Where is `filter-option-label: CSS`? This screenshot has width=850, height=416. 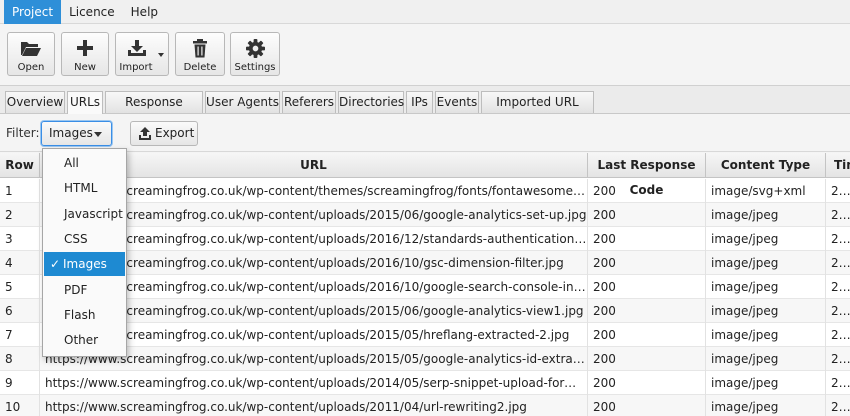 filter-option-label: CSS is located at coordinates (76, 238).